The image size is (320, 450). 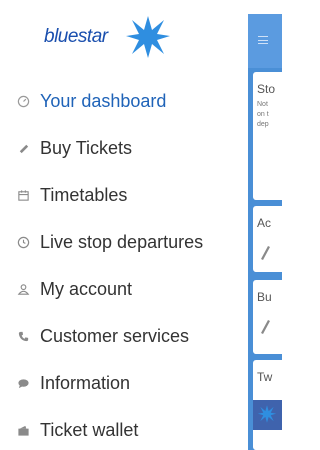 What do you see at coordinates (23, 102) in the screenshot?
I see `dashboard-gauge-icon` at bounding box center [23, 102].